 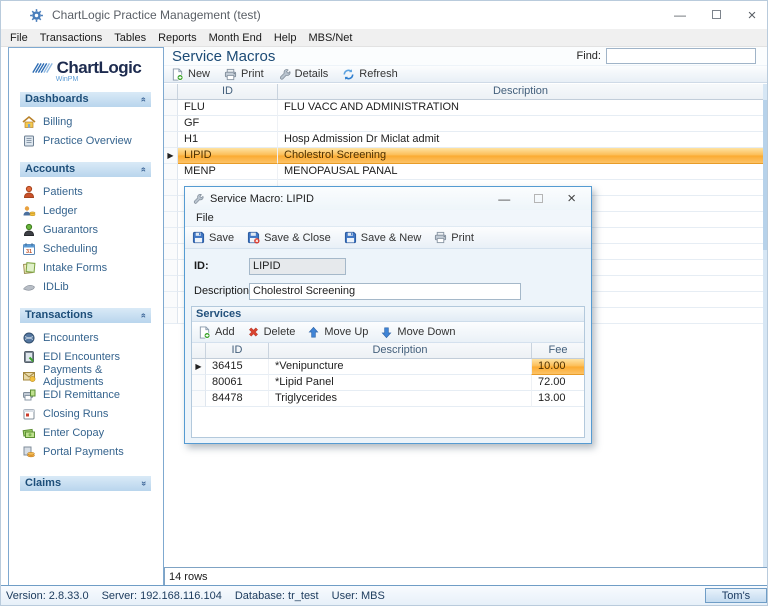 What do you see at coordinates (130, 38) in the screenshot?
I see `menu-tables: Tables` at bounding box center [130, 38].